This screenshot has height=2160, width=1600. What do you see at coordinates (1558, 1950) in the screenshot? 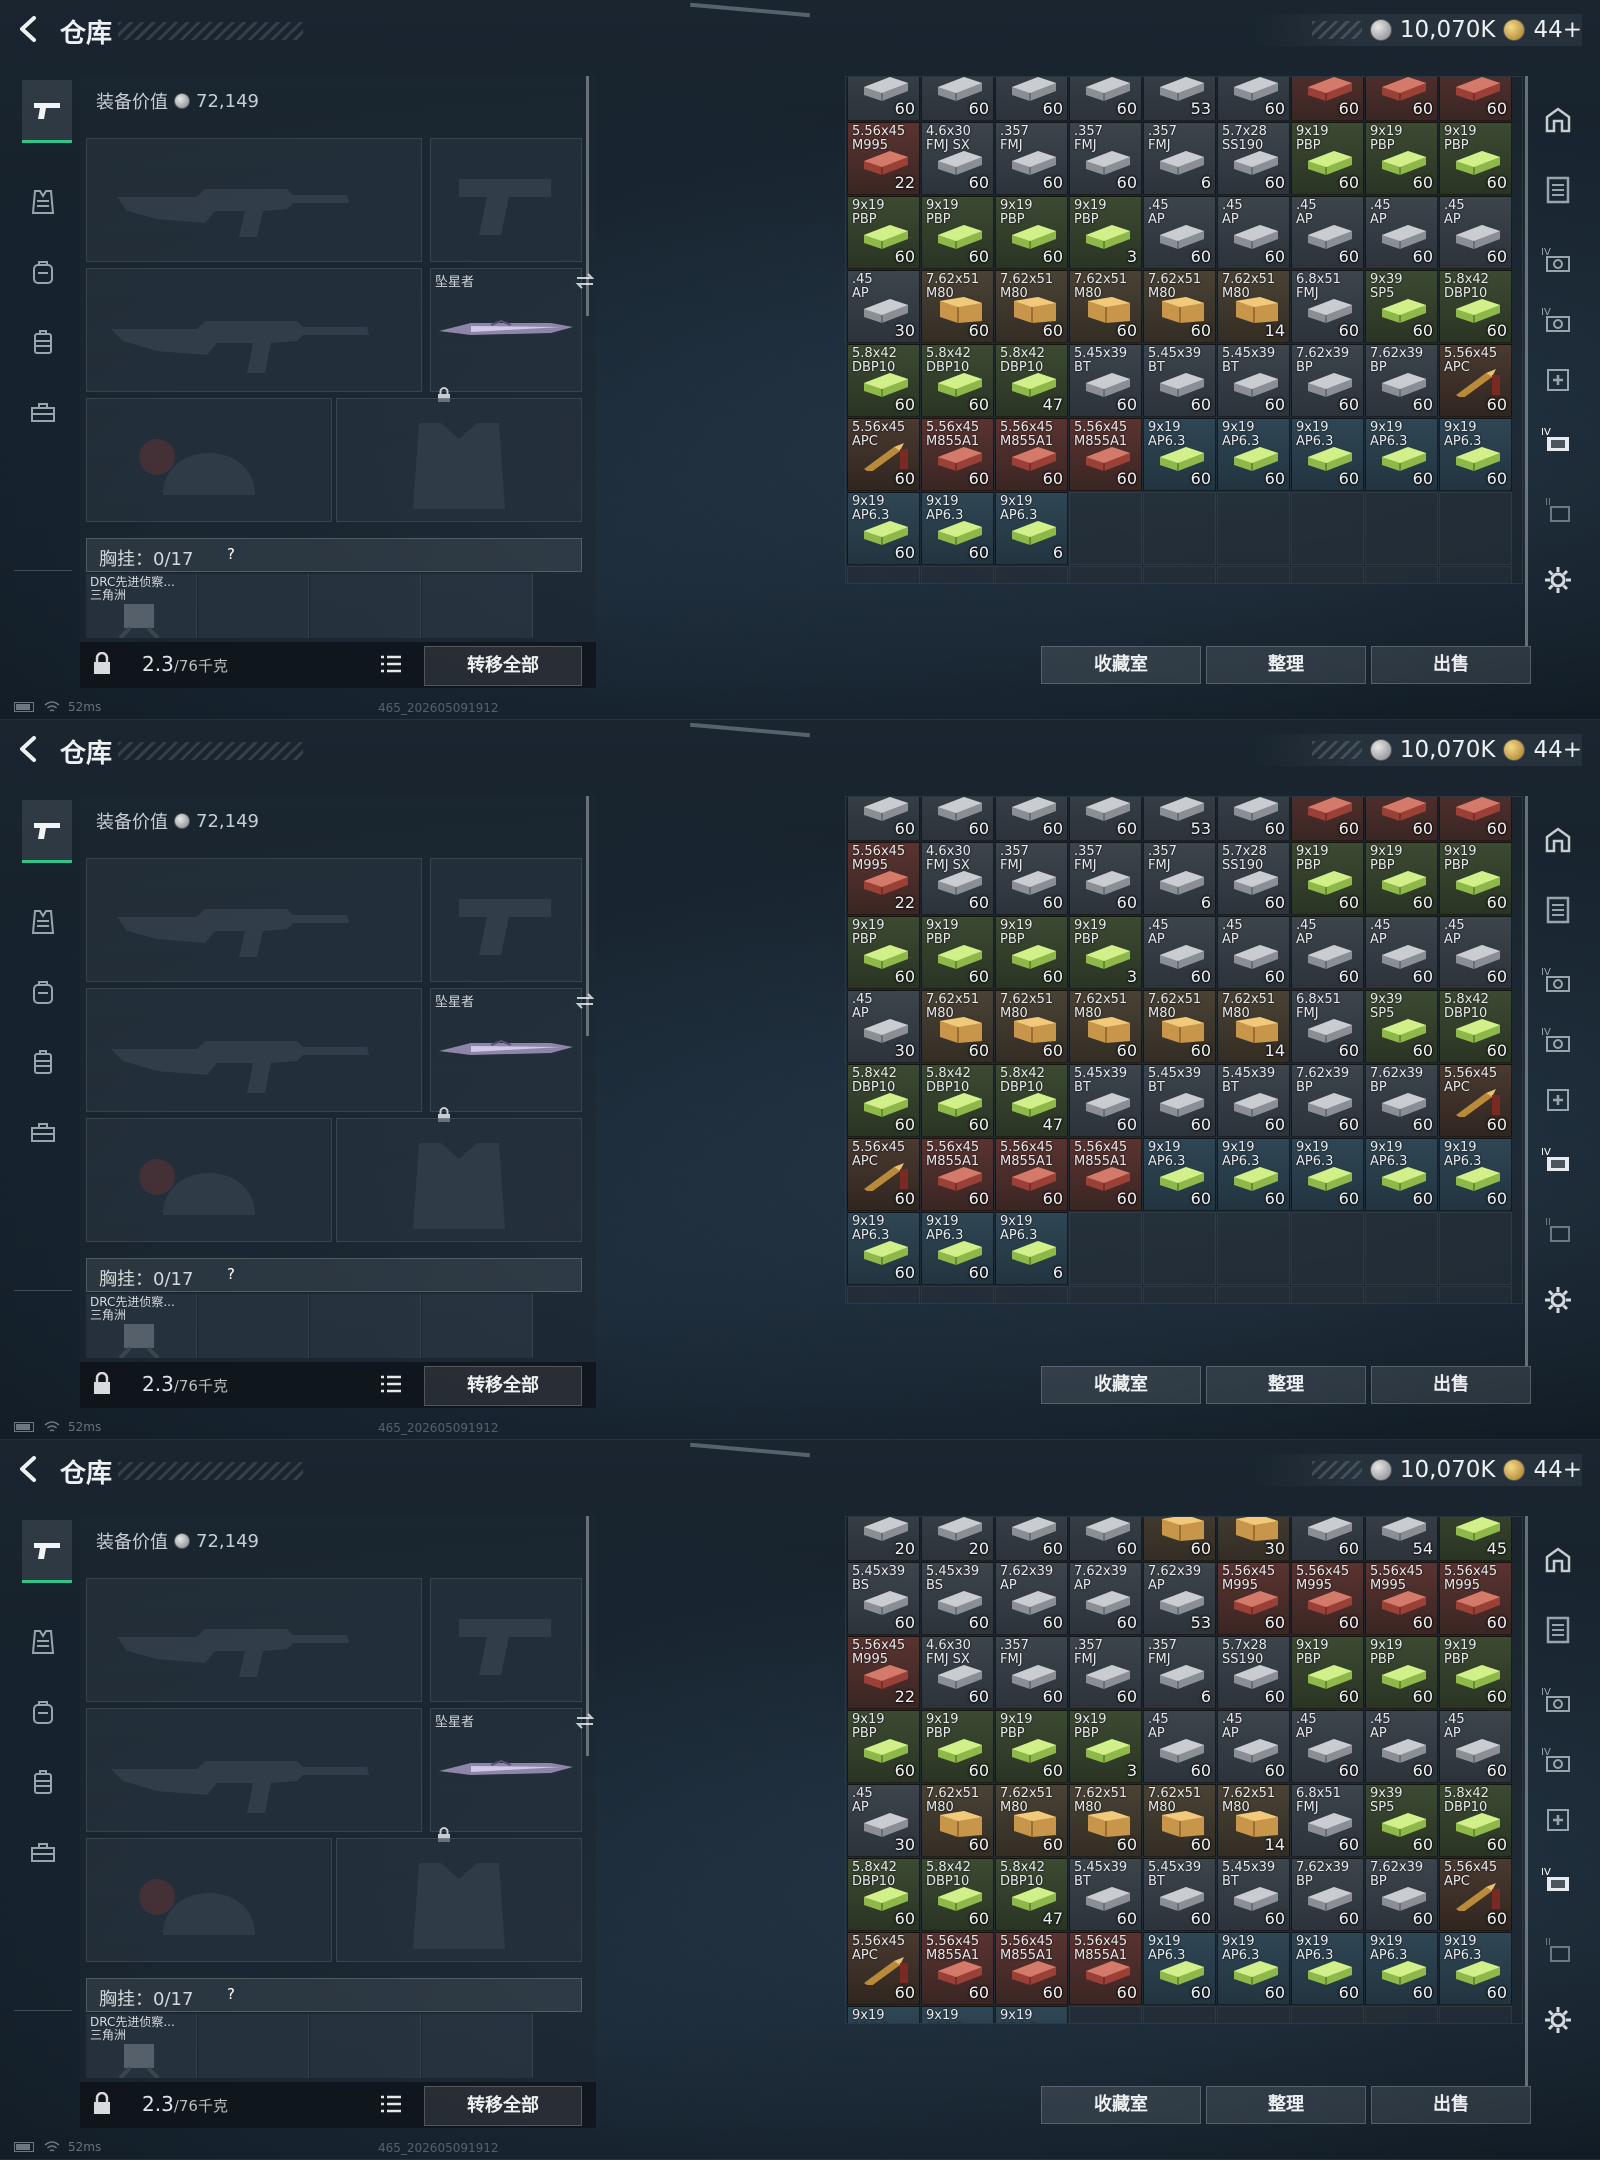
I see `item-icon: II` at bounding box center [1558, 1950].